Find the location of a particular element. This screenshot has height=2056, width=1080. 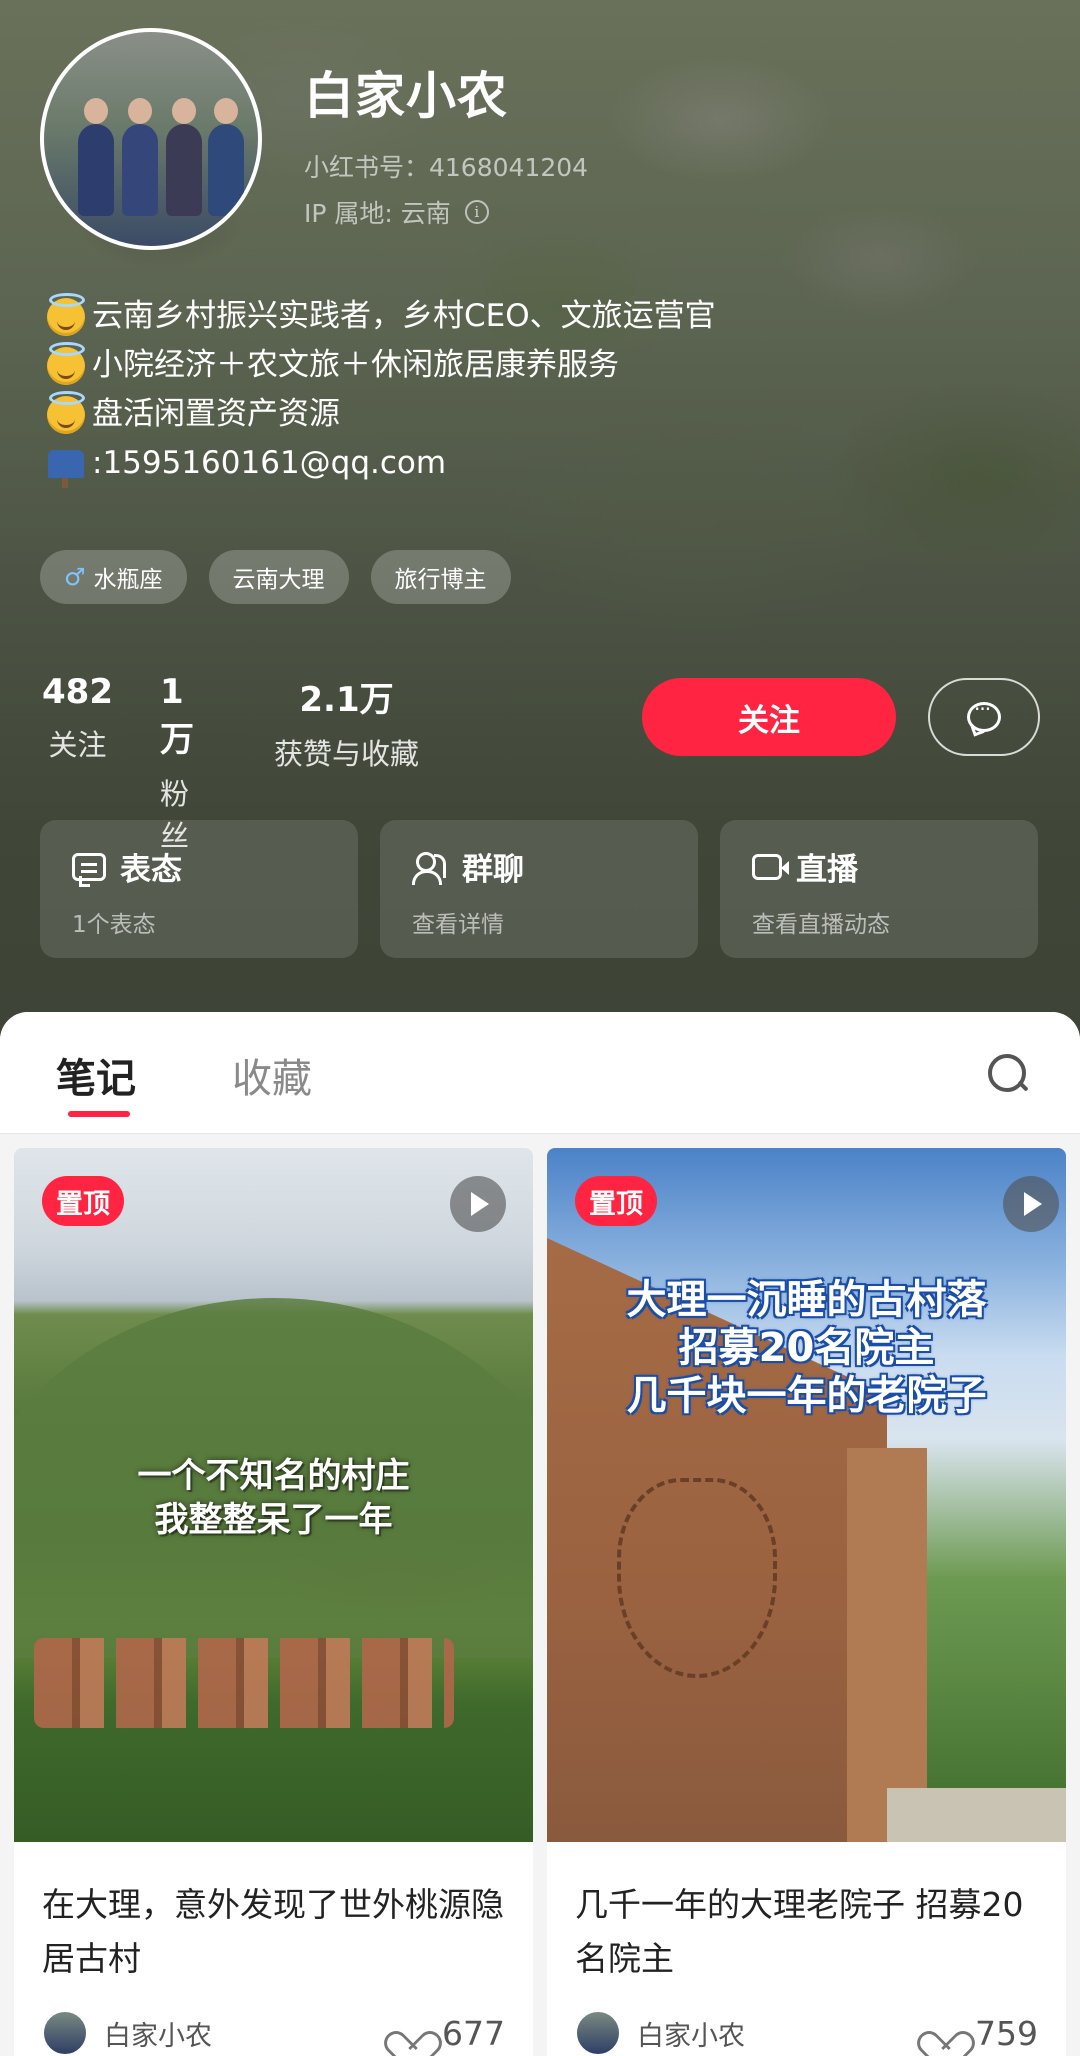

card-title-row: 表态 is located at coordinates (199, 866).